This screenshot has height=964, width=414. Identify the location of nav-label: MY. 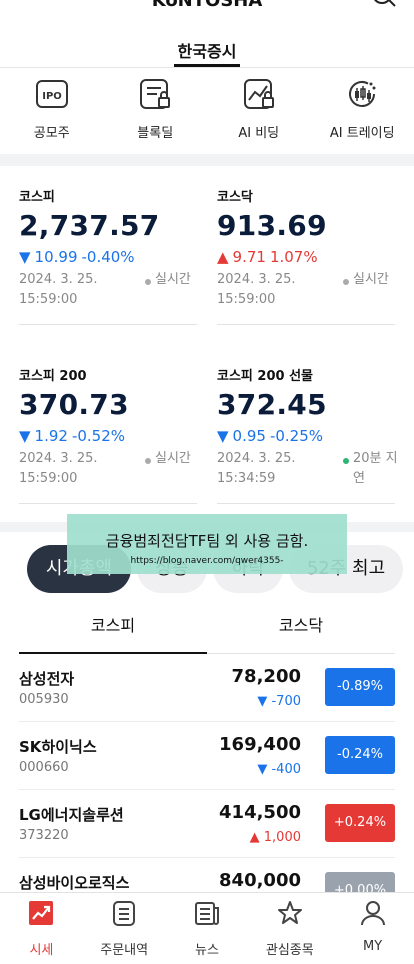
(373, 946).